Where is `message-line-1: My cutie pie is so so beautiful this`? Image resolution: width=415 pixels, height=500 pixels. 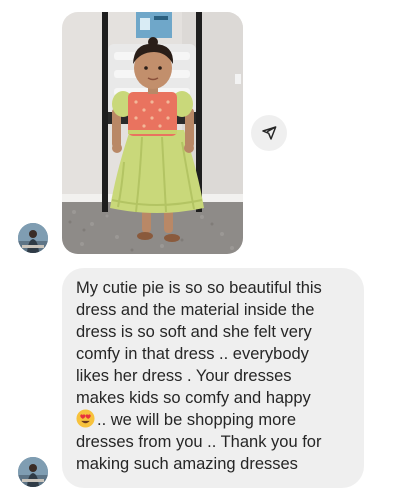
message-line-1: My cutie pie is so so beautiful this is located at coordinates (199, 288).